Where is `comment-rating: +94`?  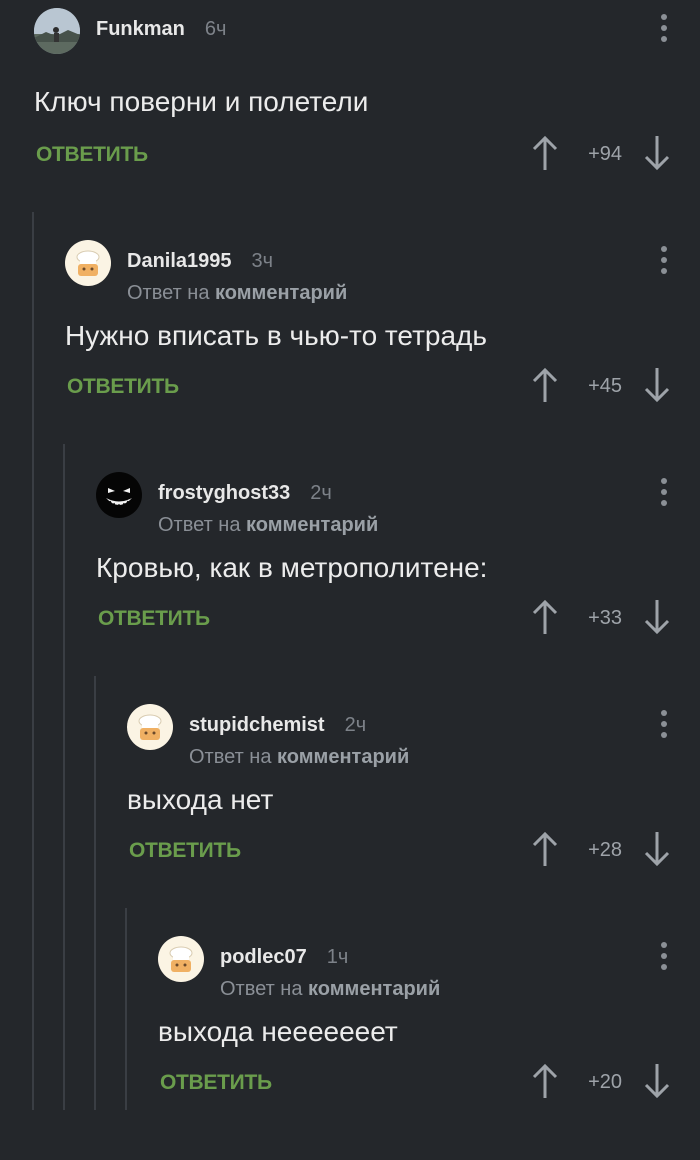 comment-rating: +94 is located at coordinates (605, 154).